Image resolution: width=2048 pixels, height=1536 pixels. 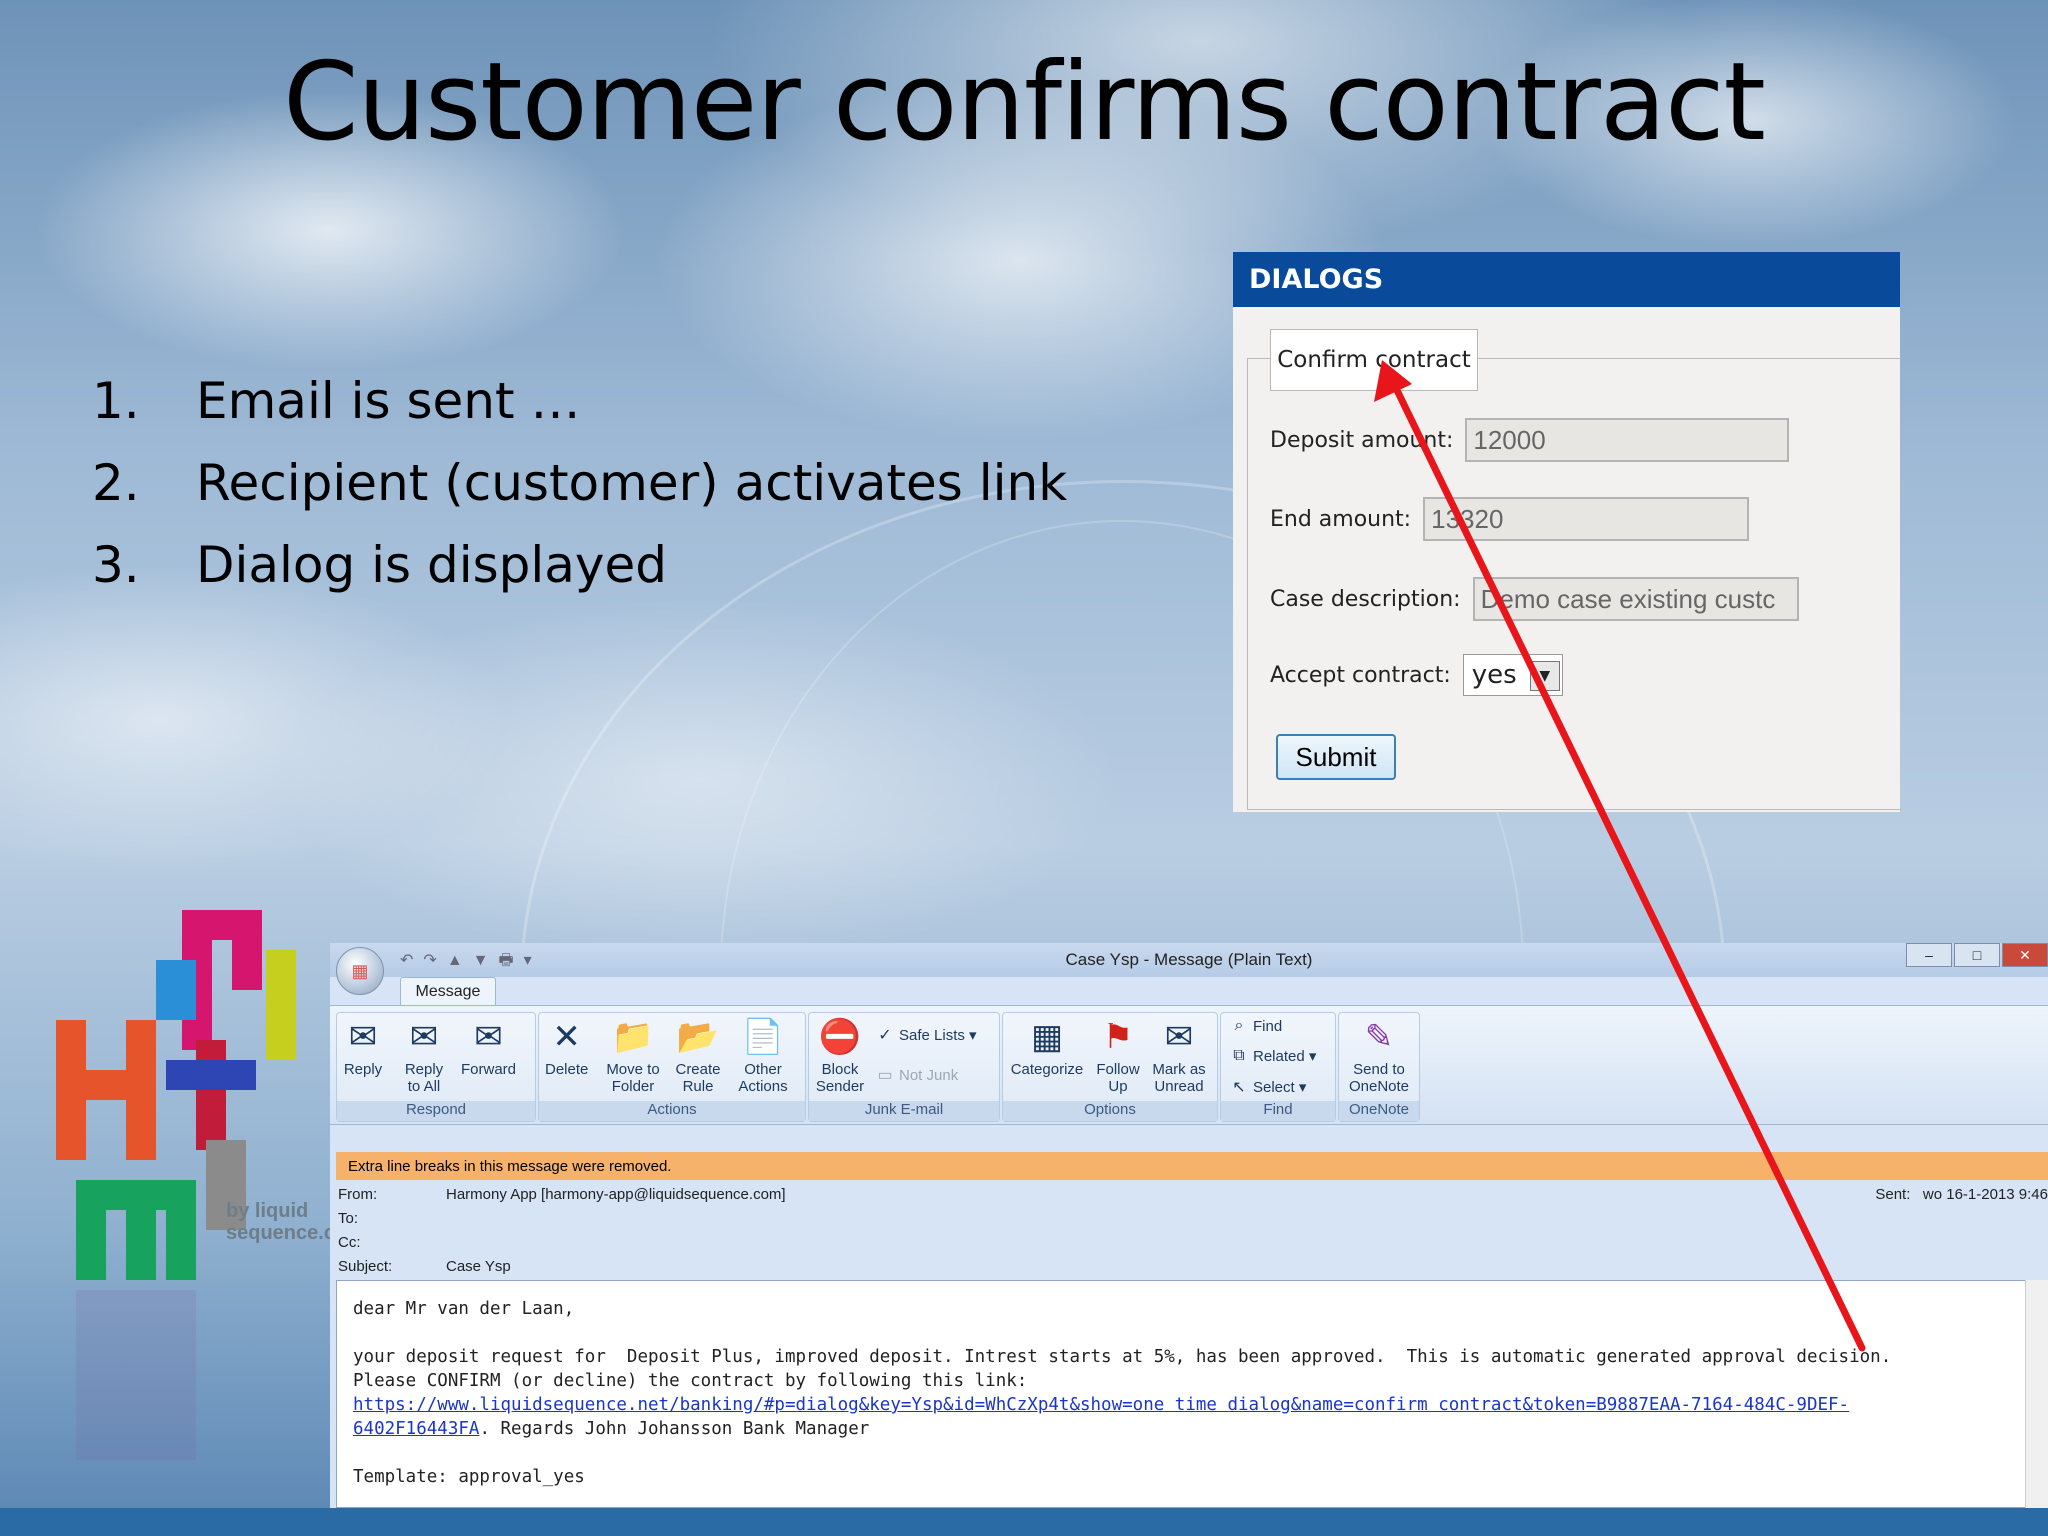 What do you see at coordinates (116, 401) in the screenshot?
I see `step-number: 1.` at bounding box center [116, 401].